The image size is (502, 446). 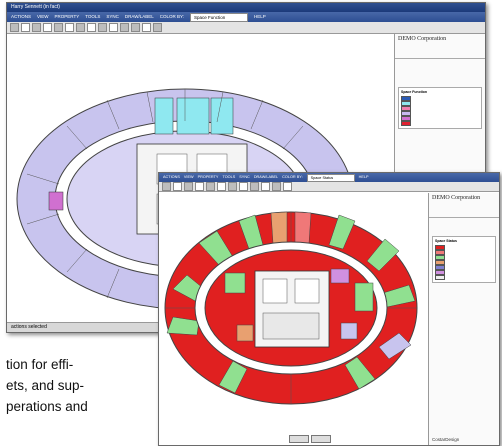 What do you see at coordinates (135, 27) in the screenshot?
I see `tool-print-icon` at bounding box center [135, 27].